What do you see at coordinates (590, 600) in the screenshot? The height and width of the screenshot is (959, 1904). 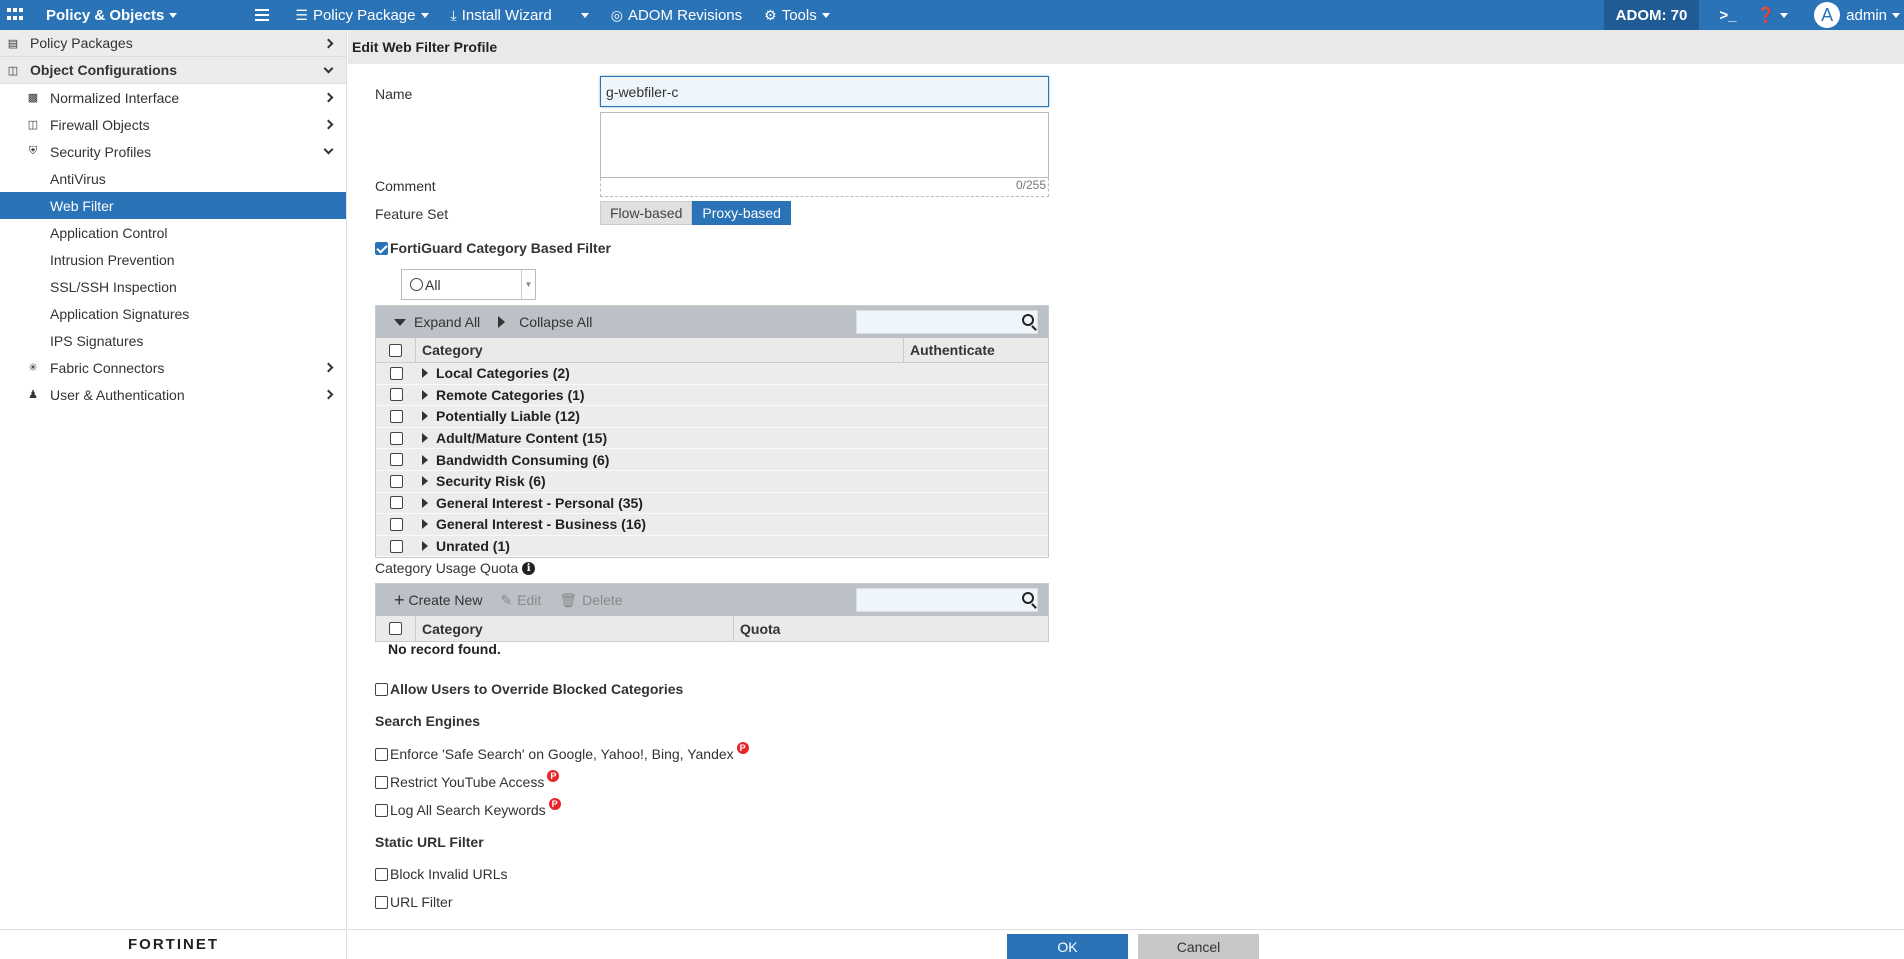 I see `delete-button: 🗑 Delete` at bounding box center [590, 600].